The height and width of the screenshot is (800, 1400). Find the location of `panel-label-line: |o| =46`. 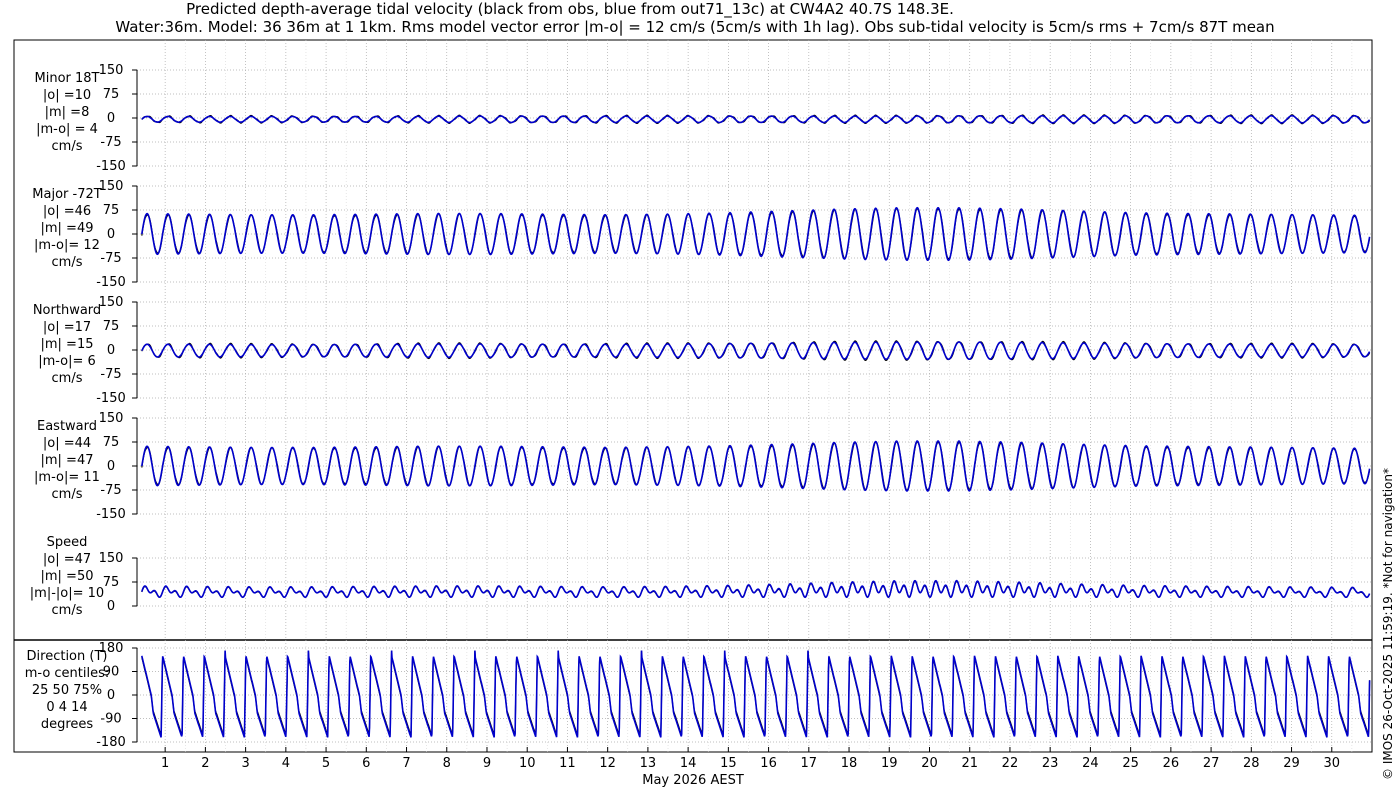

panel-label-line: |o| =46 is located at coordinates (67, 211).